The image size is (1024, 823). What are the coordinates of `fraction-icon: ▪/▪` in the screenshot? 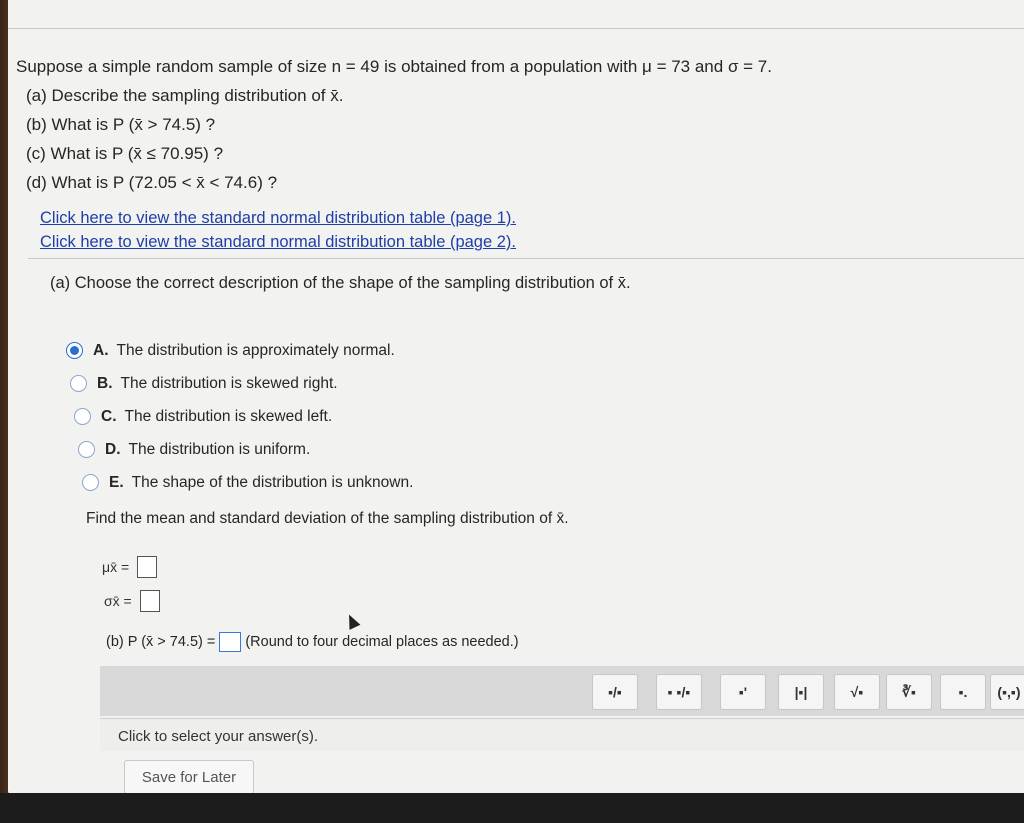 It's located at (615, 692).